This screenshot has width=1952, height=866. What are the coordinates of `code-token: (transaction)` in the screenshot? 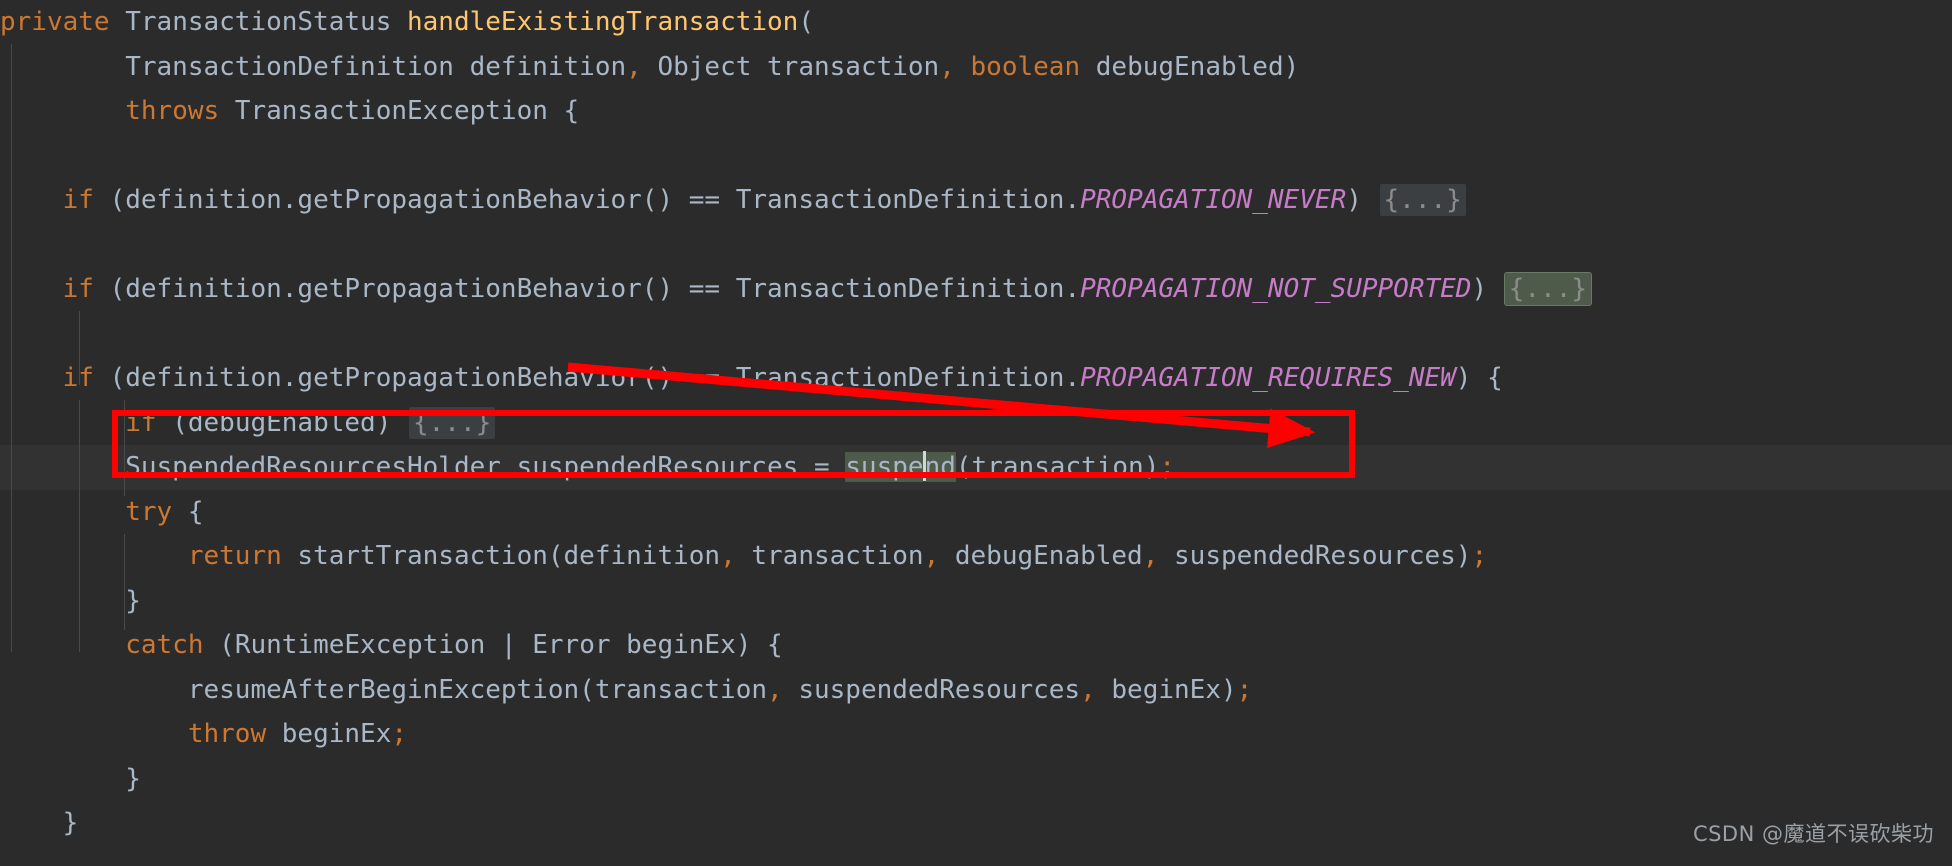 It's located at (1057, 467).